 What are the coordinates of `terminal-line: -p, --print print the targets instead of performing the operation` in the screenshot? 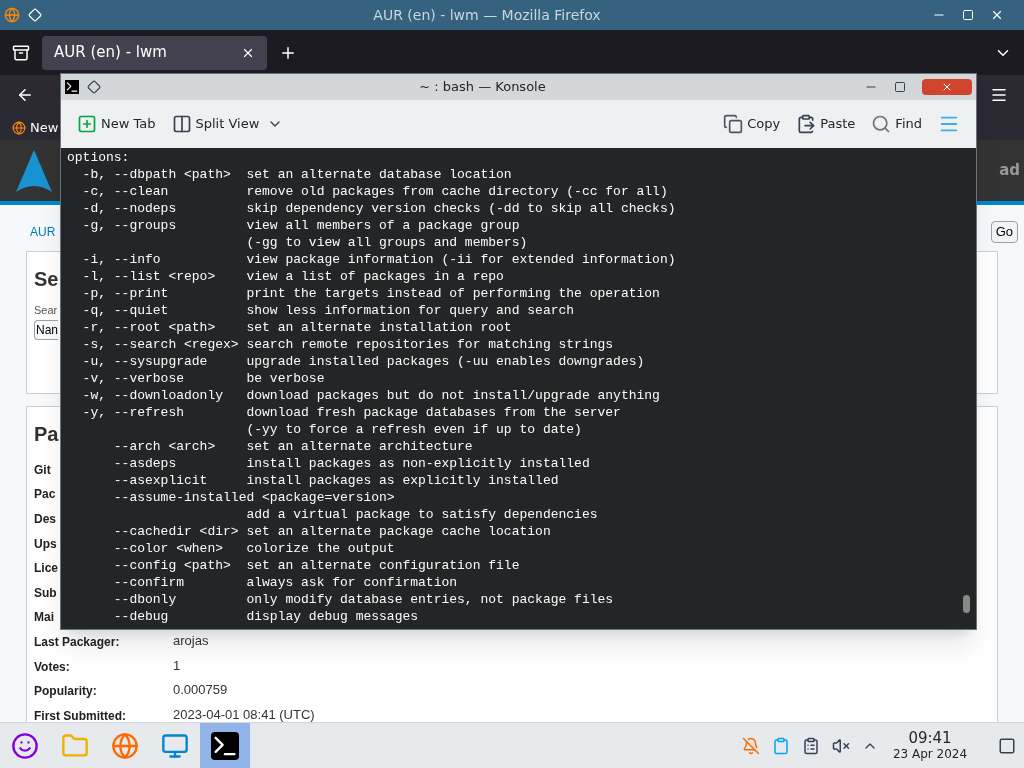 It's located at (370, 293).